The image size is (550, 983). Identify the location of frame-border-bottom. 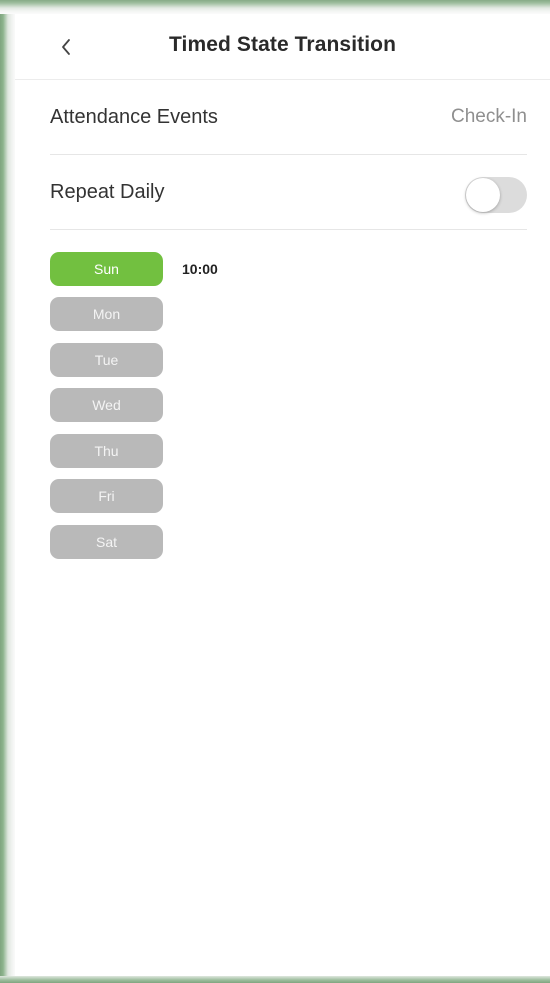
(275, 979).